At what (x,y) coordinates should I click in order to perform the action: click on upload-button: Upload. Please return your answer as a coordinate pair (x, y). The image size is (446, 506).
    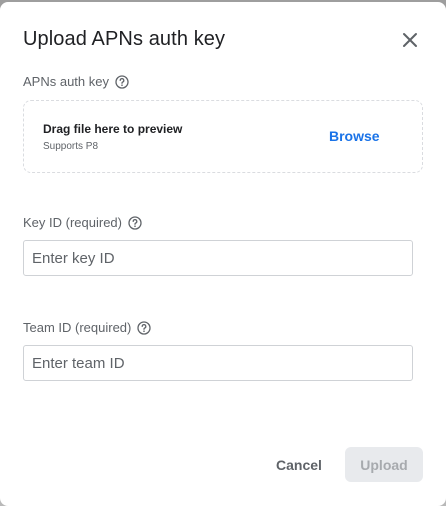
    Looking at the image, I should click on (384, 464).